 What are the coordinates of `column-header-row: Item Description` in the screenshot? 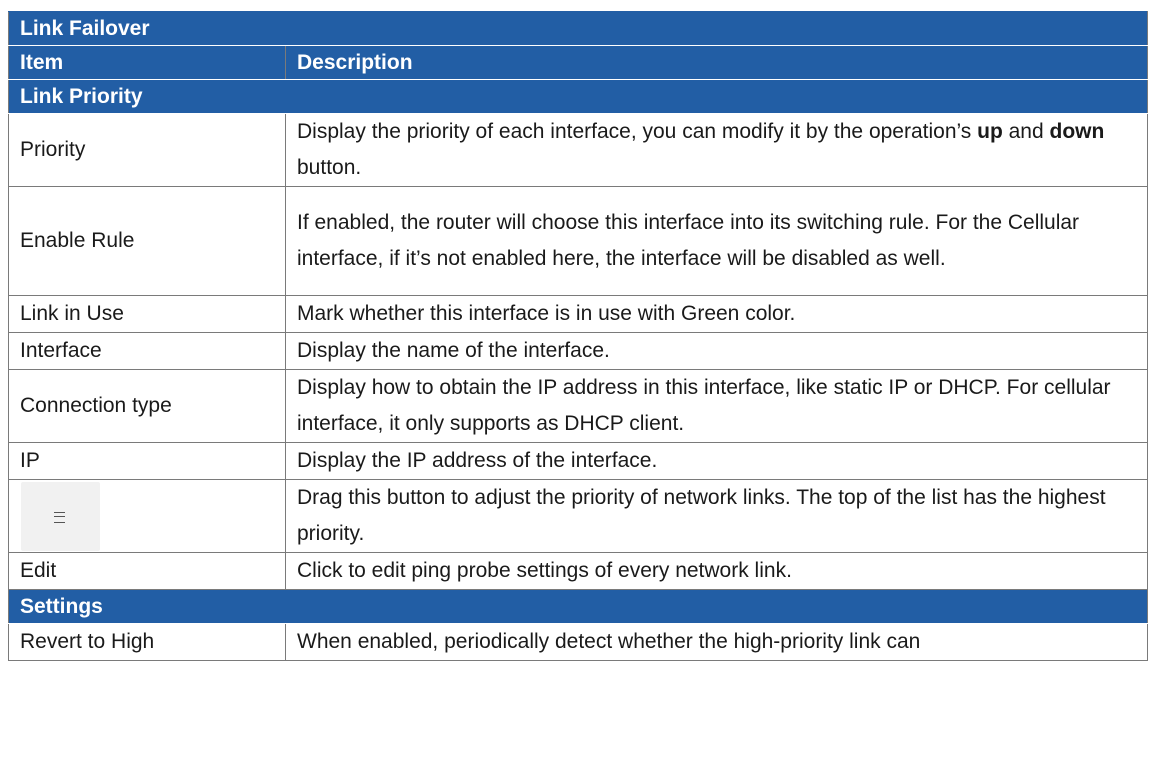 It's located at (578, 62).